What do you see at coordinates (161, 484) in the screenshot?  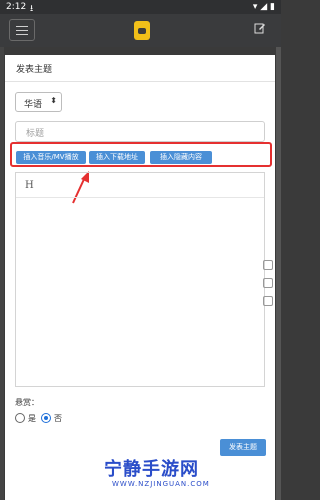 I see `watermark-url: WWW.NZJINGUAN.COM` at bounding box center [161, 484].